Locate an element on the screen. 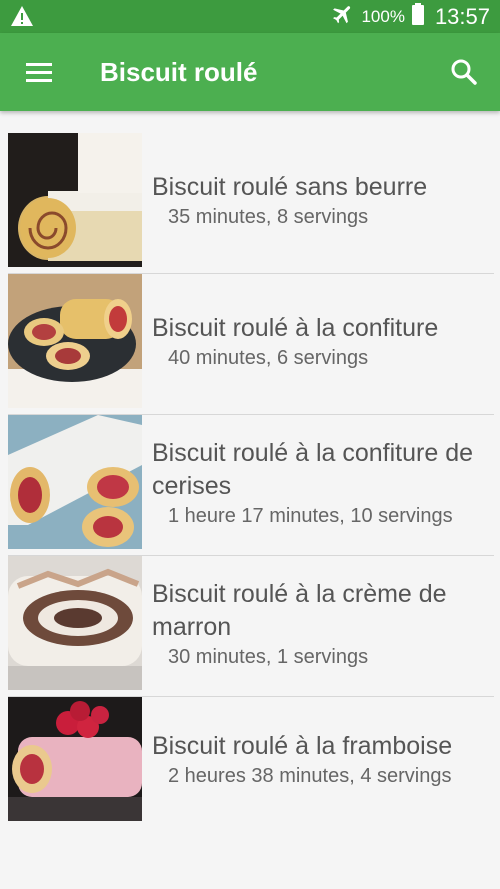  page-title: Biscuit roulé is located at coordinates (179, 72).